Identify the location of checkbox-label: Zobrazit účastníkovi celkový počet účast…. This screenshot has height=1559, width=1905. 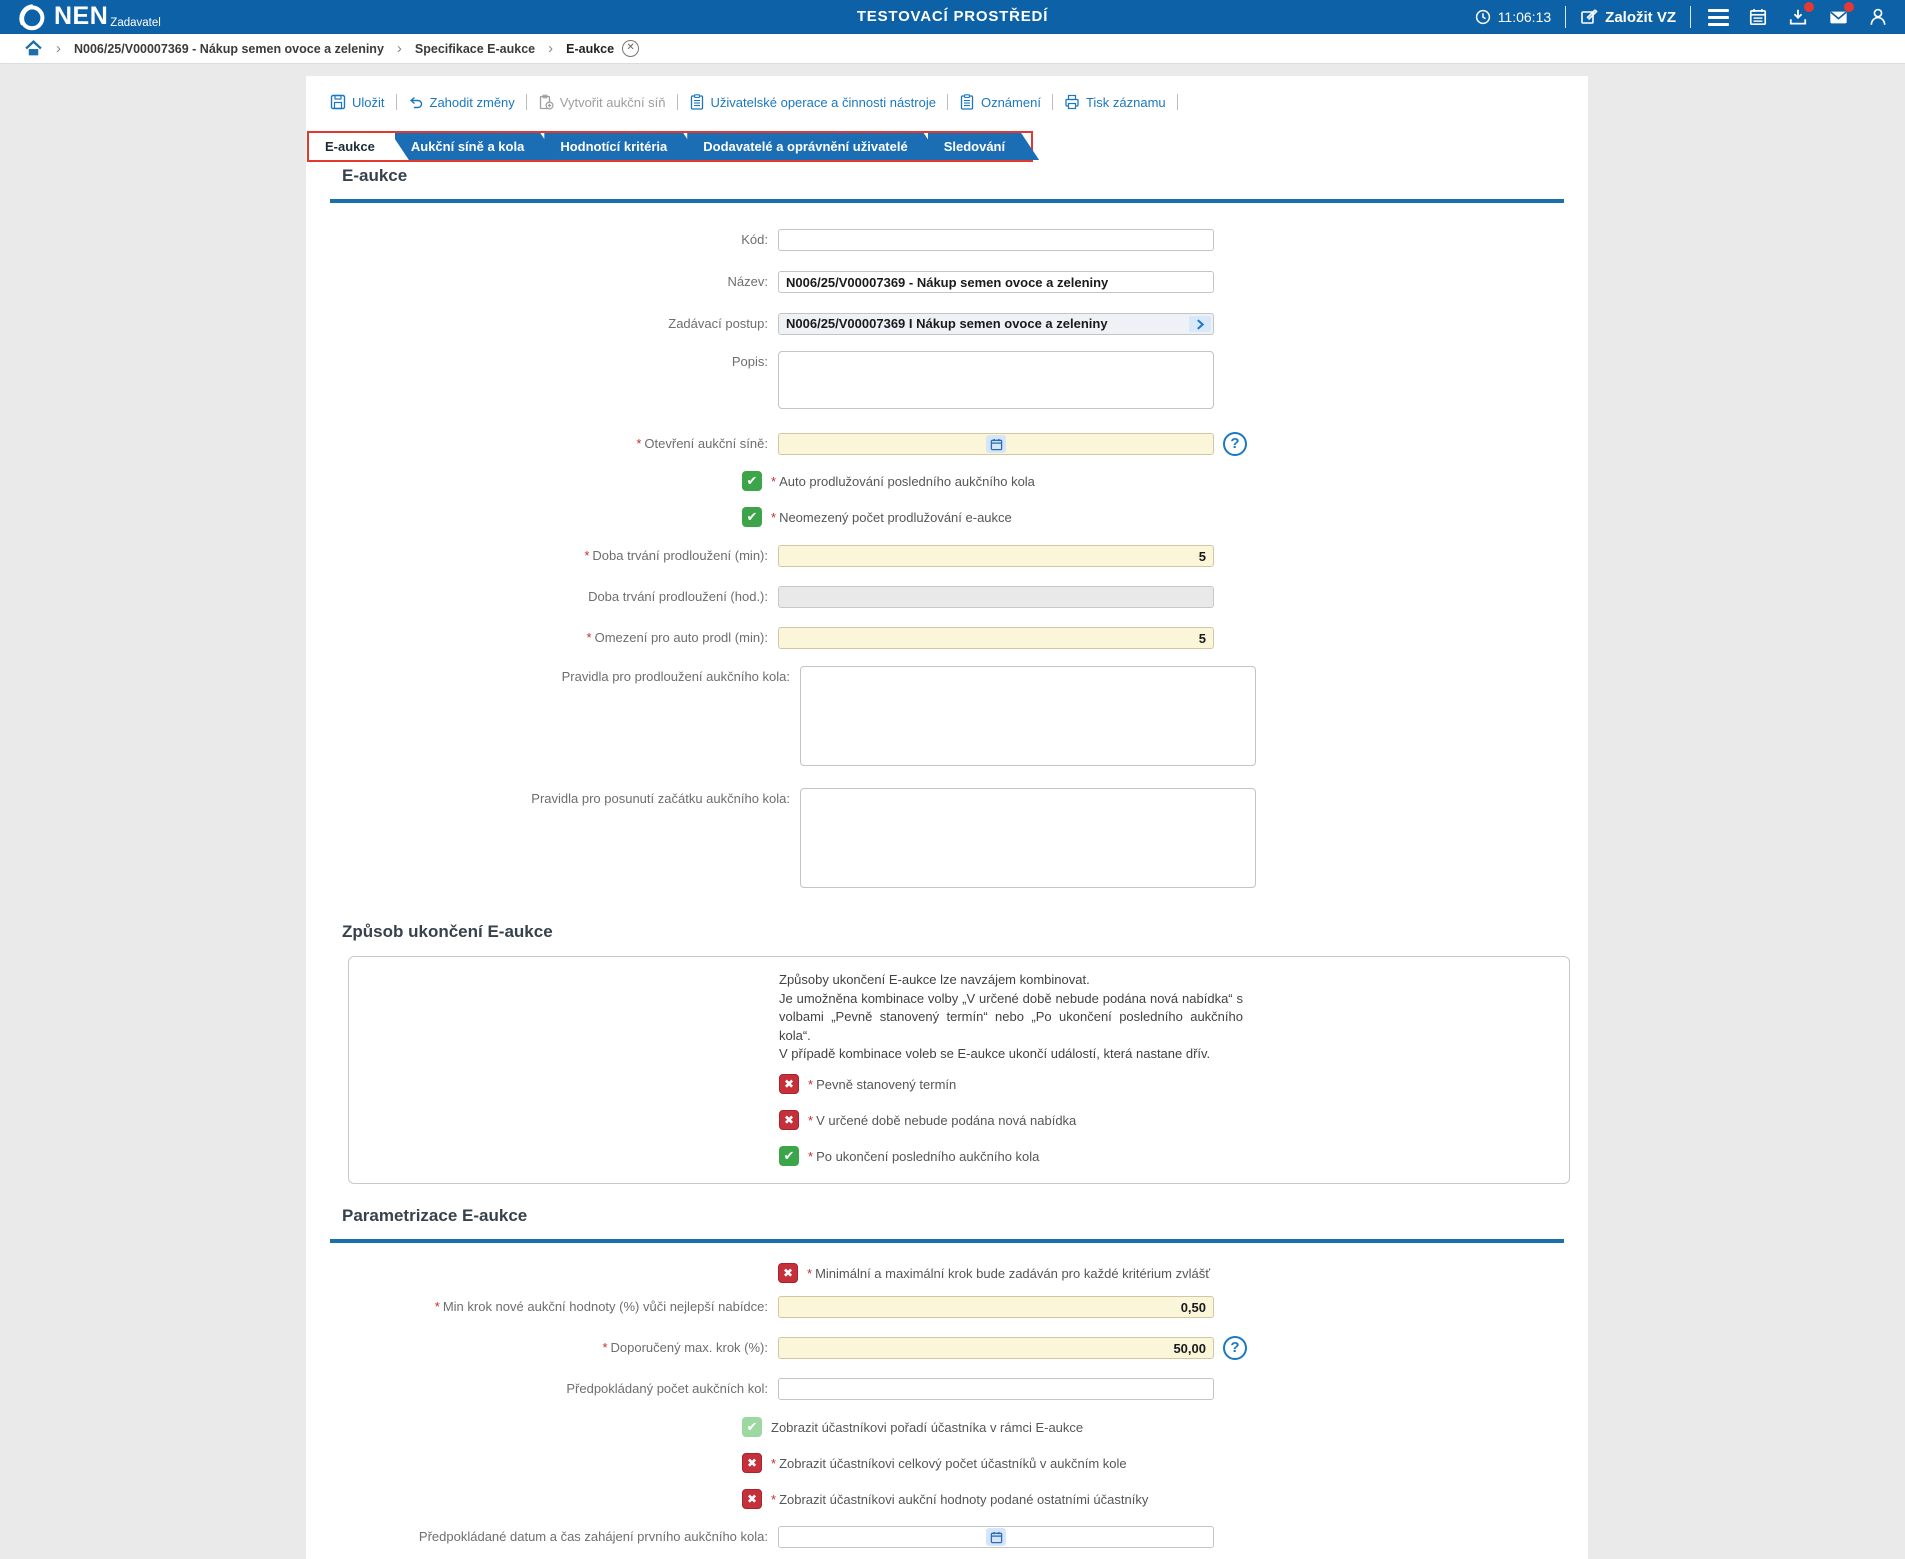
(949, 1463).